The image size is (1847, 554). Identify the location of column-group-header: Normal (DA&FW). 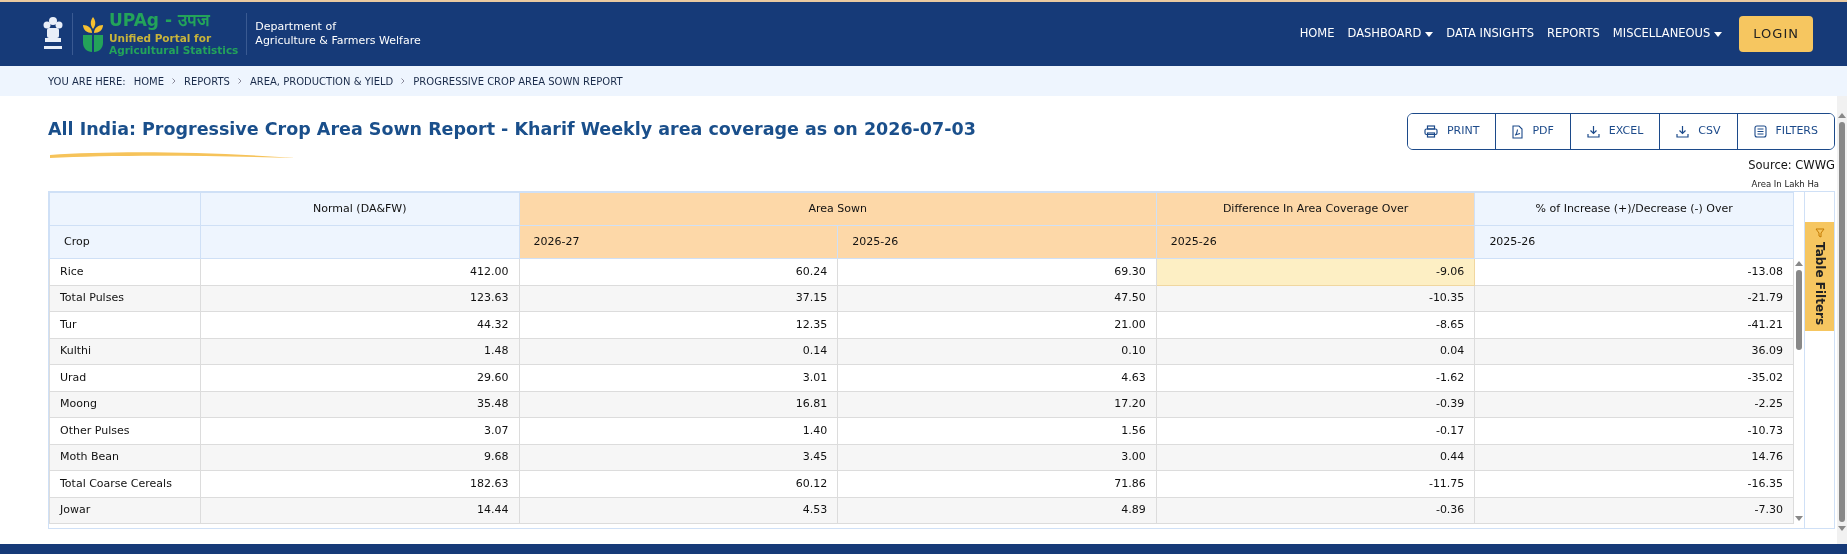
(360, 209).